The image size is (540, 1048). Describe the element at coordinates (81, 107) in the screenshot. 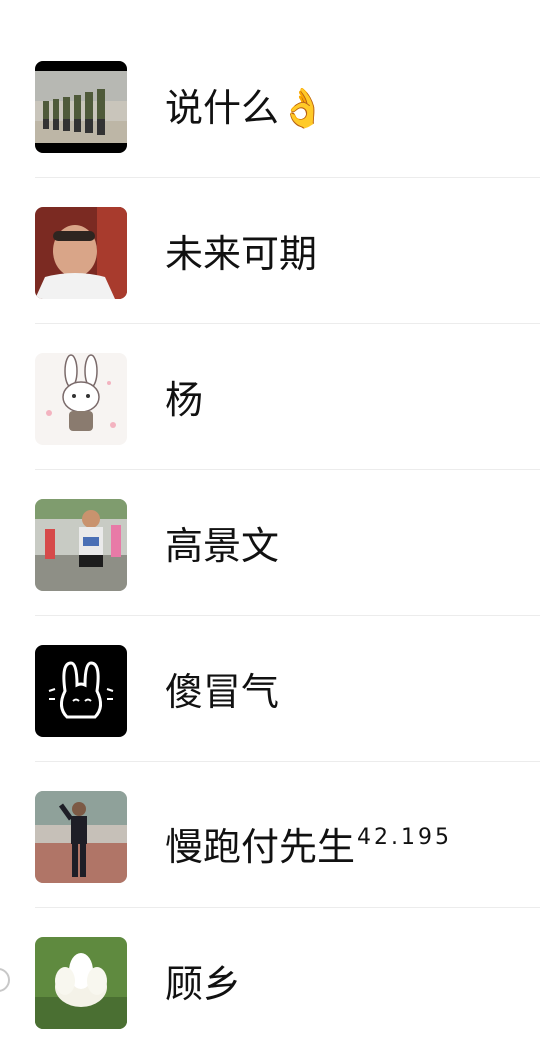

I see `soldiers-parade-avatar` at that location.